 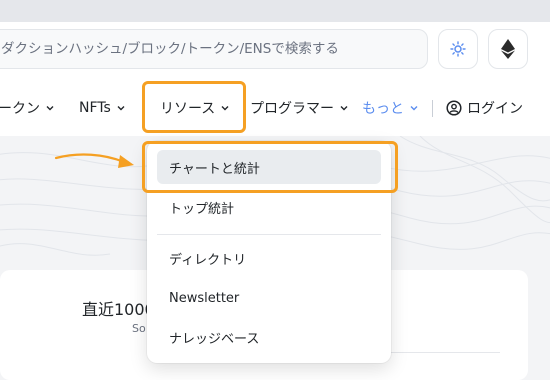 What do you see at coordinates (495, 109) in the screenshot?
I see `login-label: ログイン` at bounding box center [495, 109].